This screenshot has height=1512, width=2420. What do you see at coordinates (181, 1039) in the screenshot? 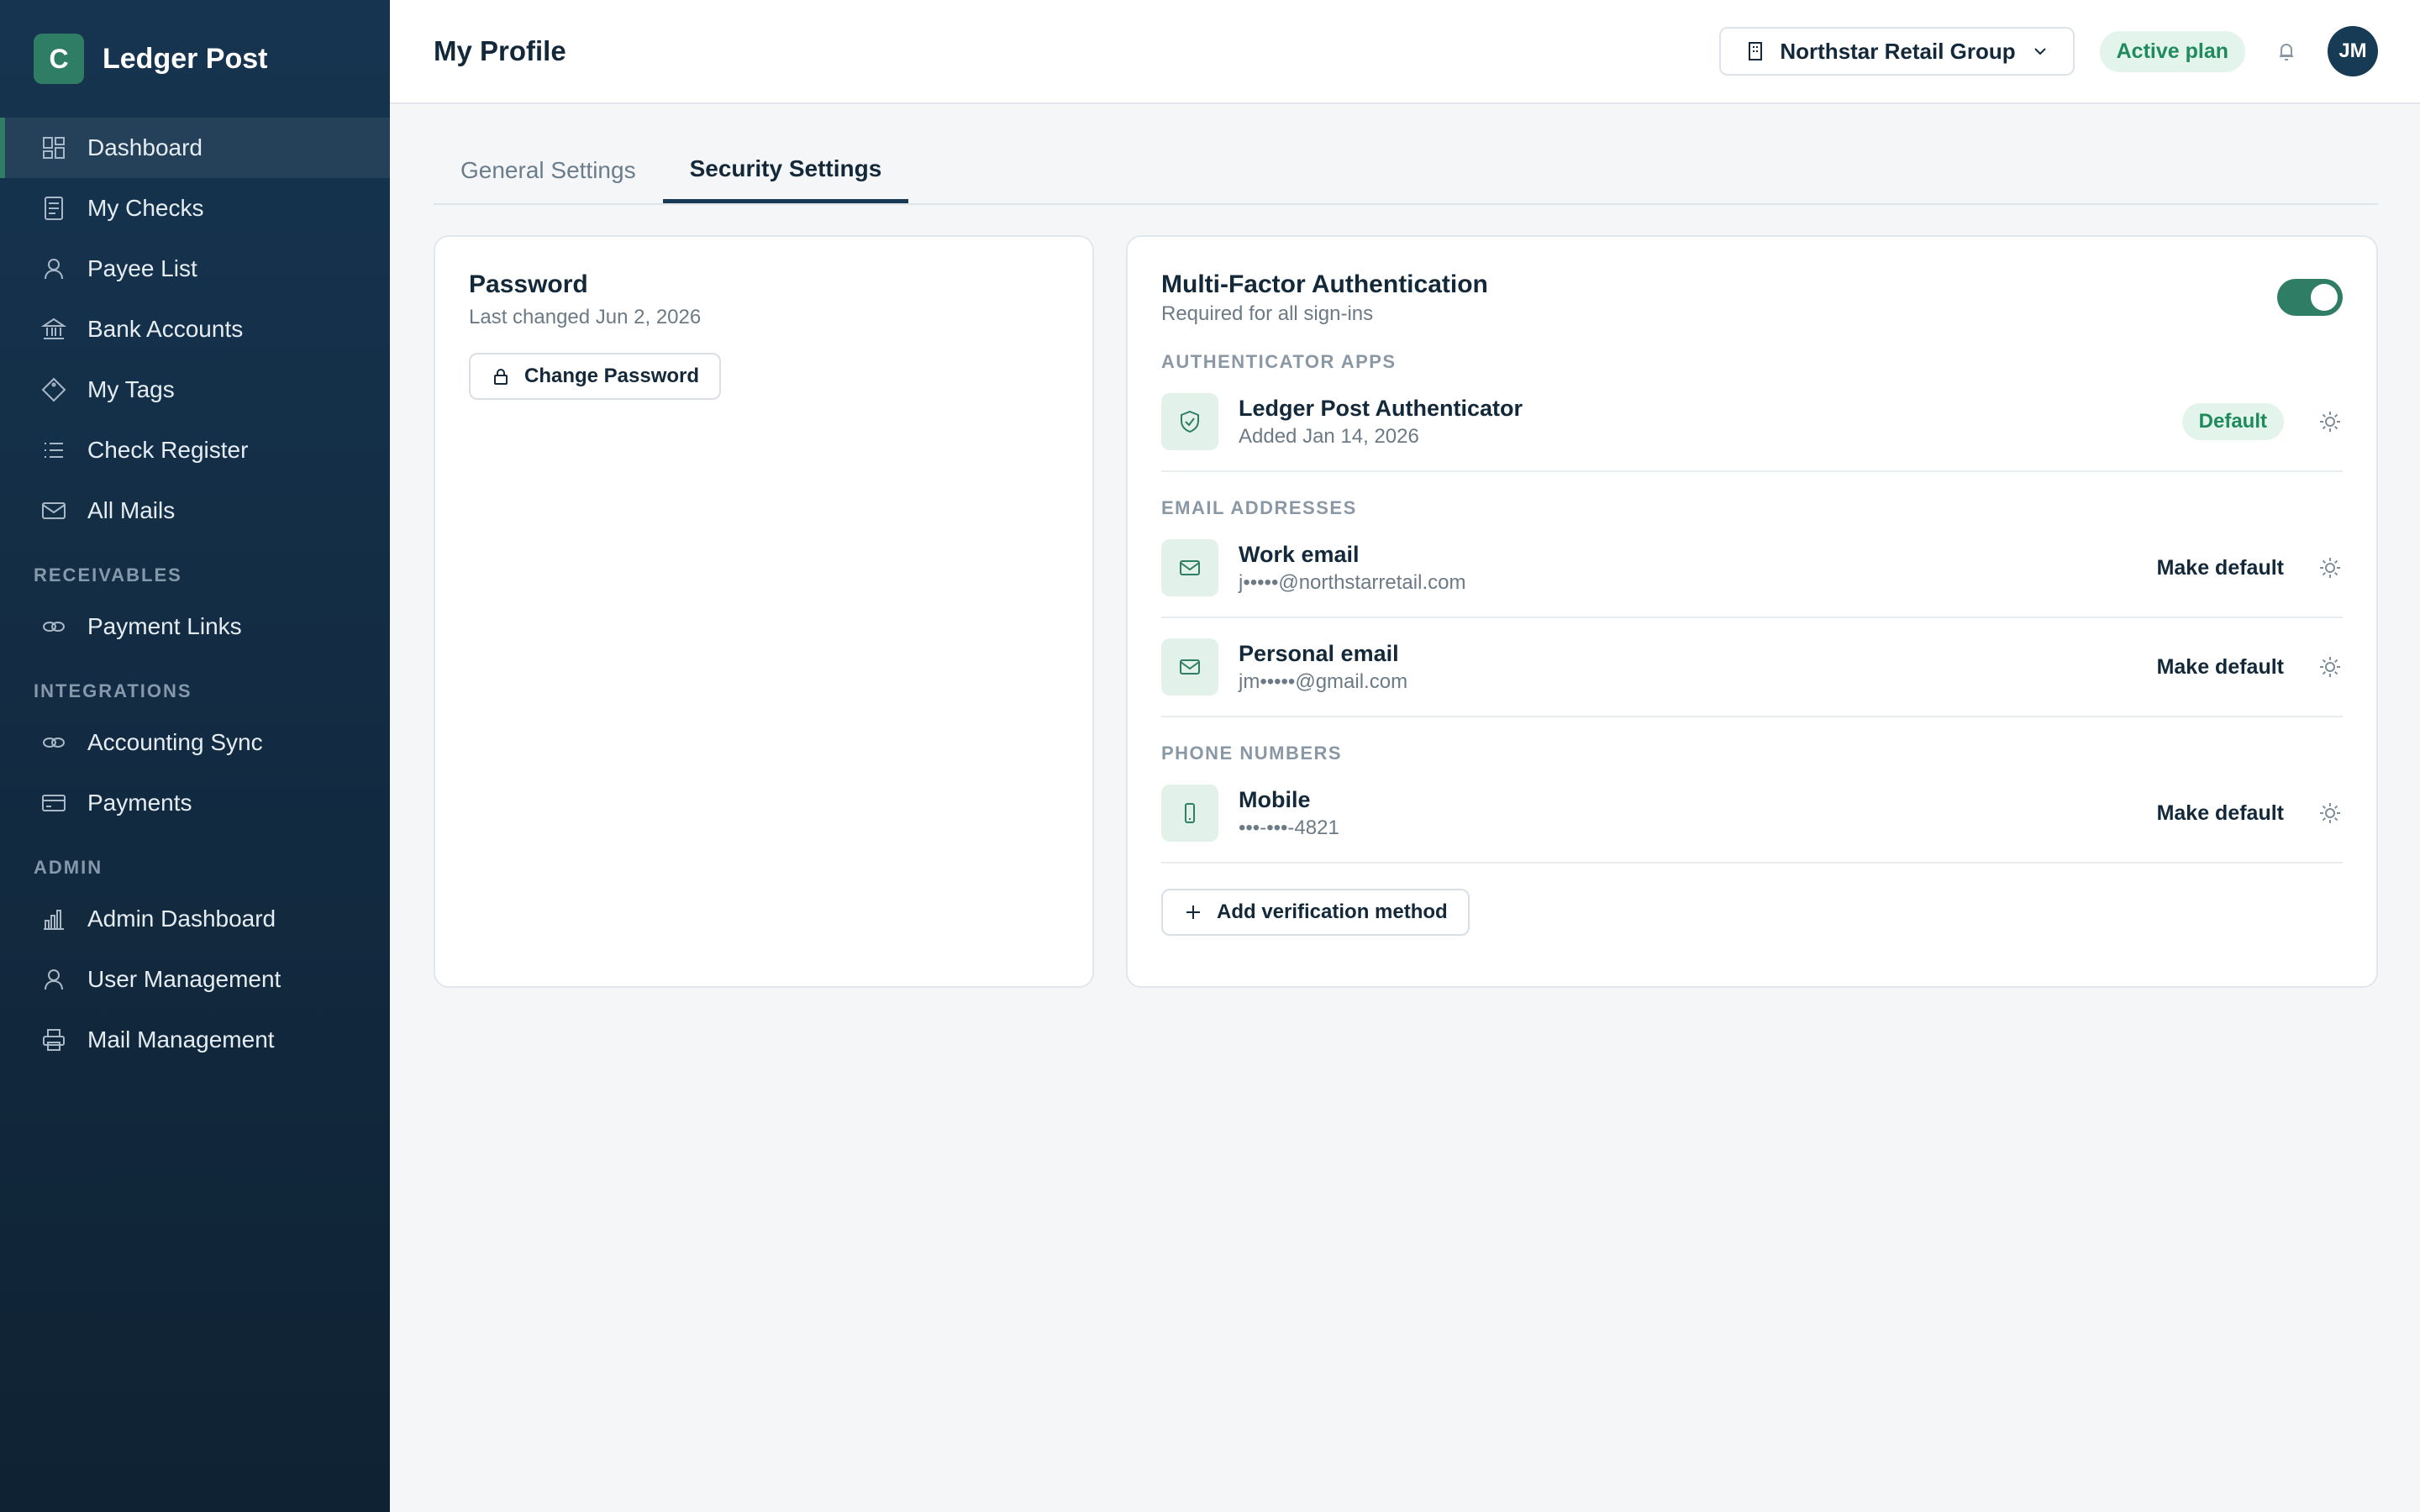
I see `sidebar-item-label: Mail Management` at bounding box center [181, 1039].